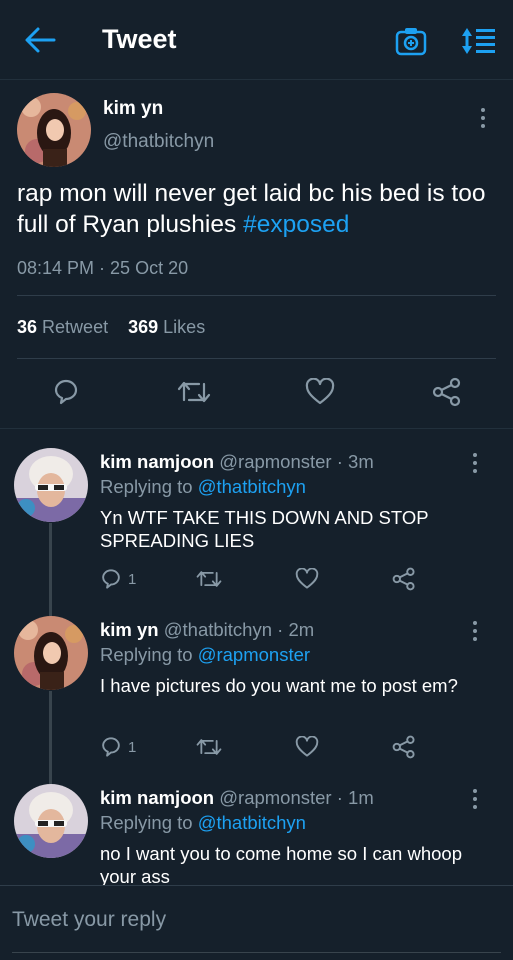 The height and width of the screenshot is (960, 513). I want to click on back-arrow-icon, so click(40, 40).